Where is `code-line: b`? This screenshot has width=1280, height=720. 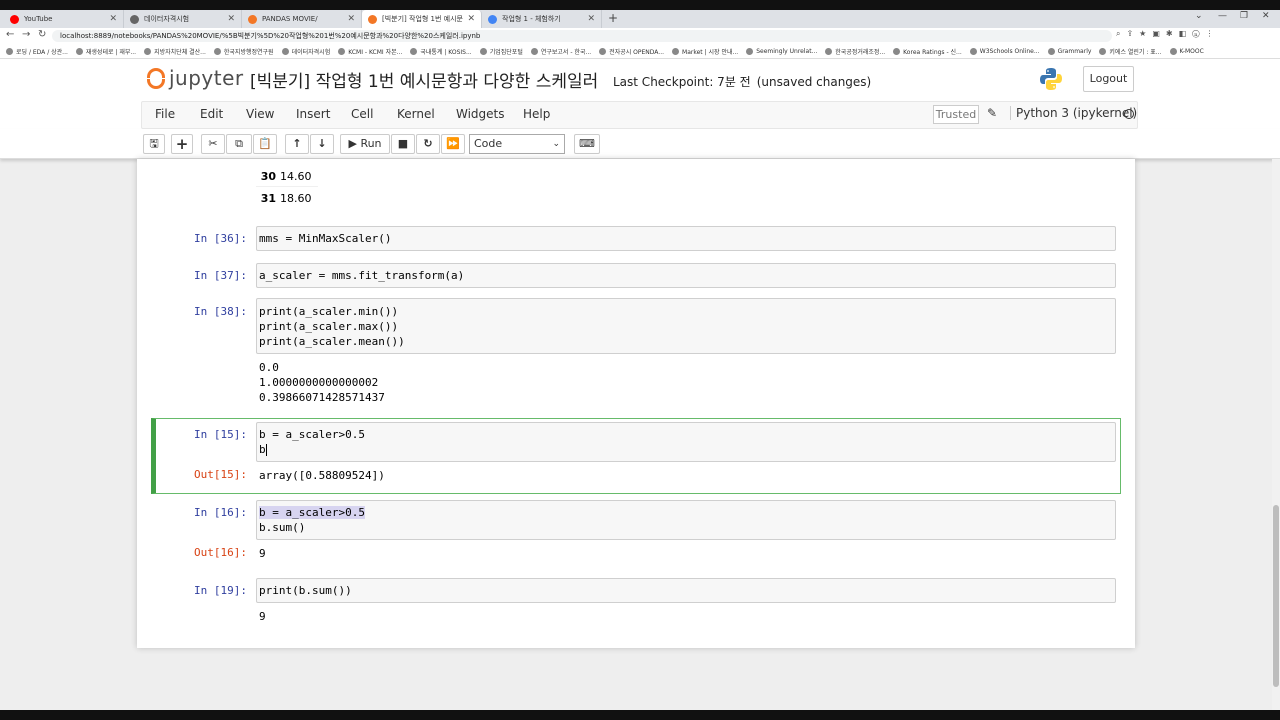 code-line: b is located at coordinates (263, 449).